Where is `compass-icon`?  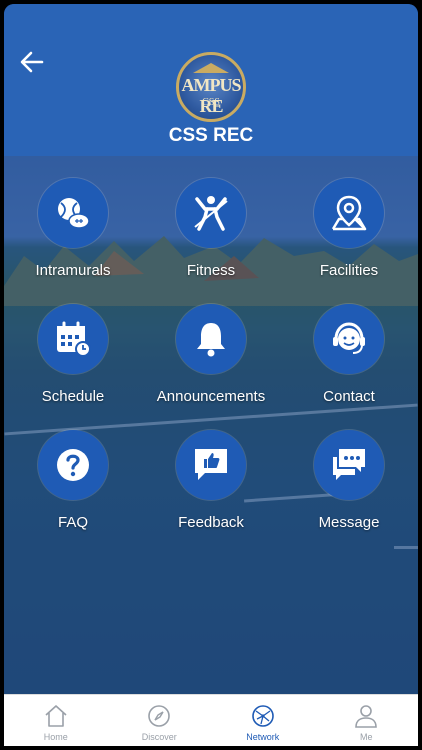 compass-icon is located at coordinates (159, 716).